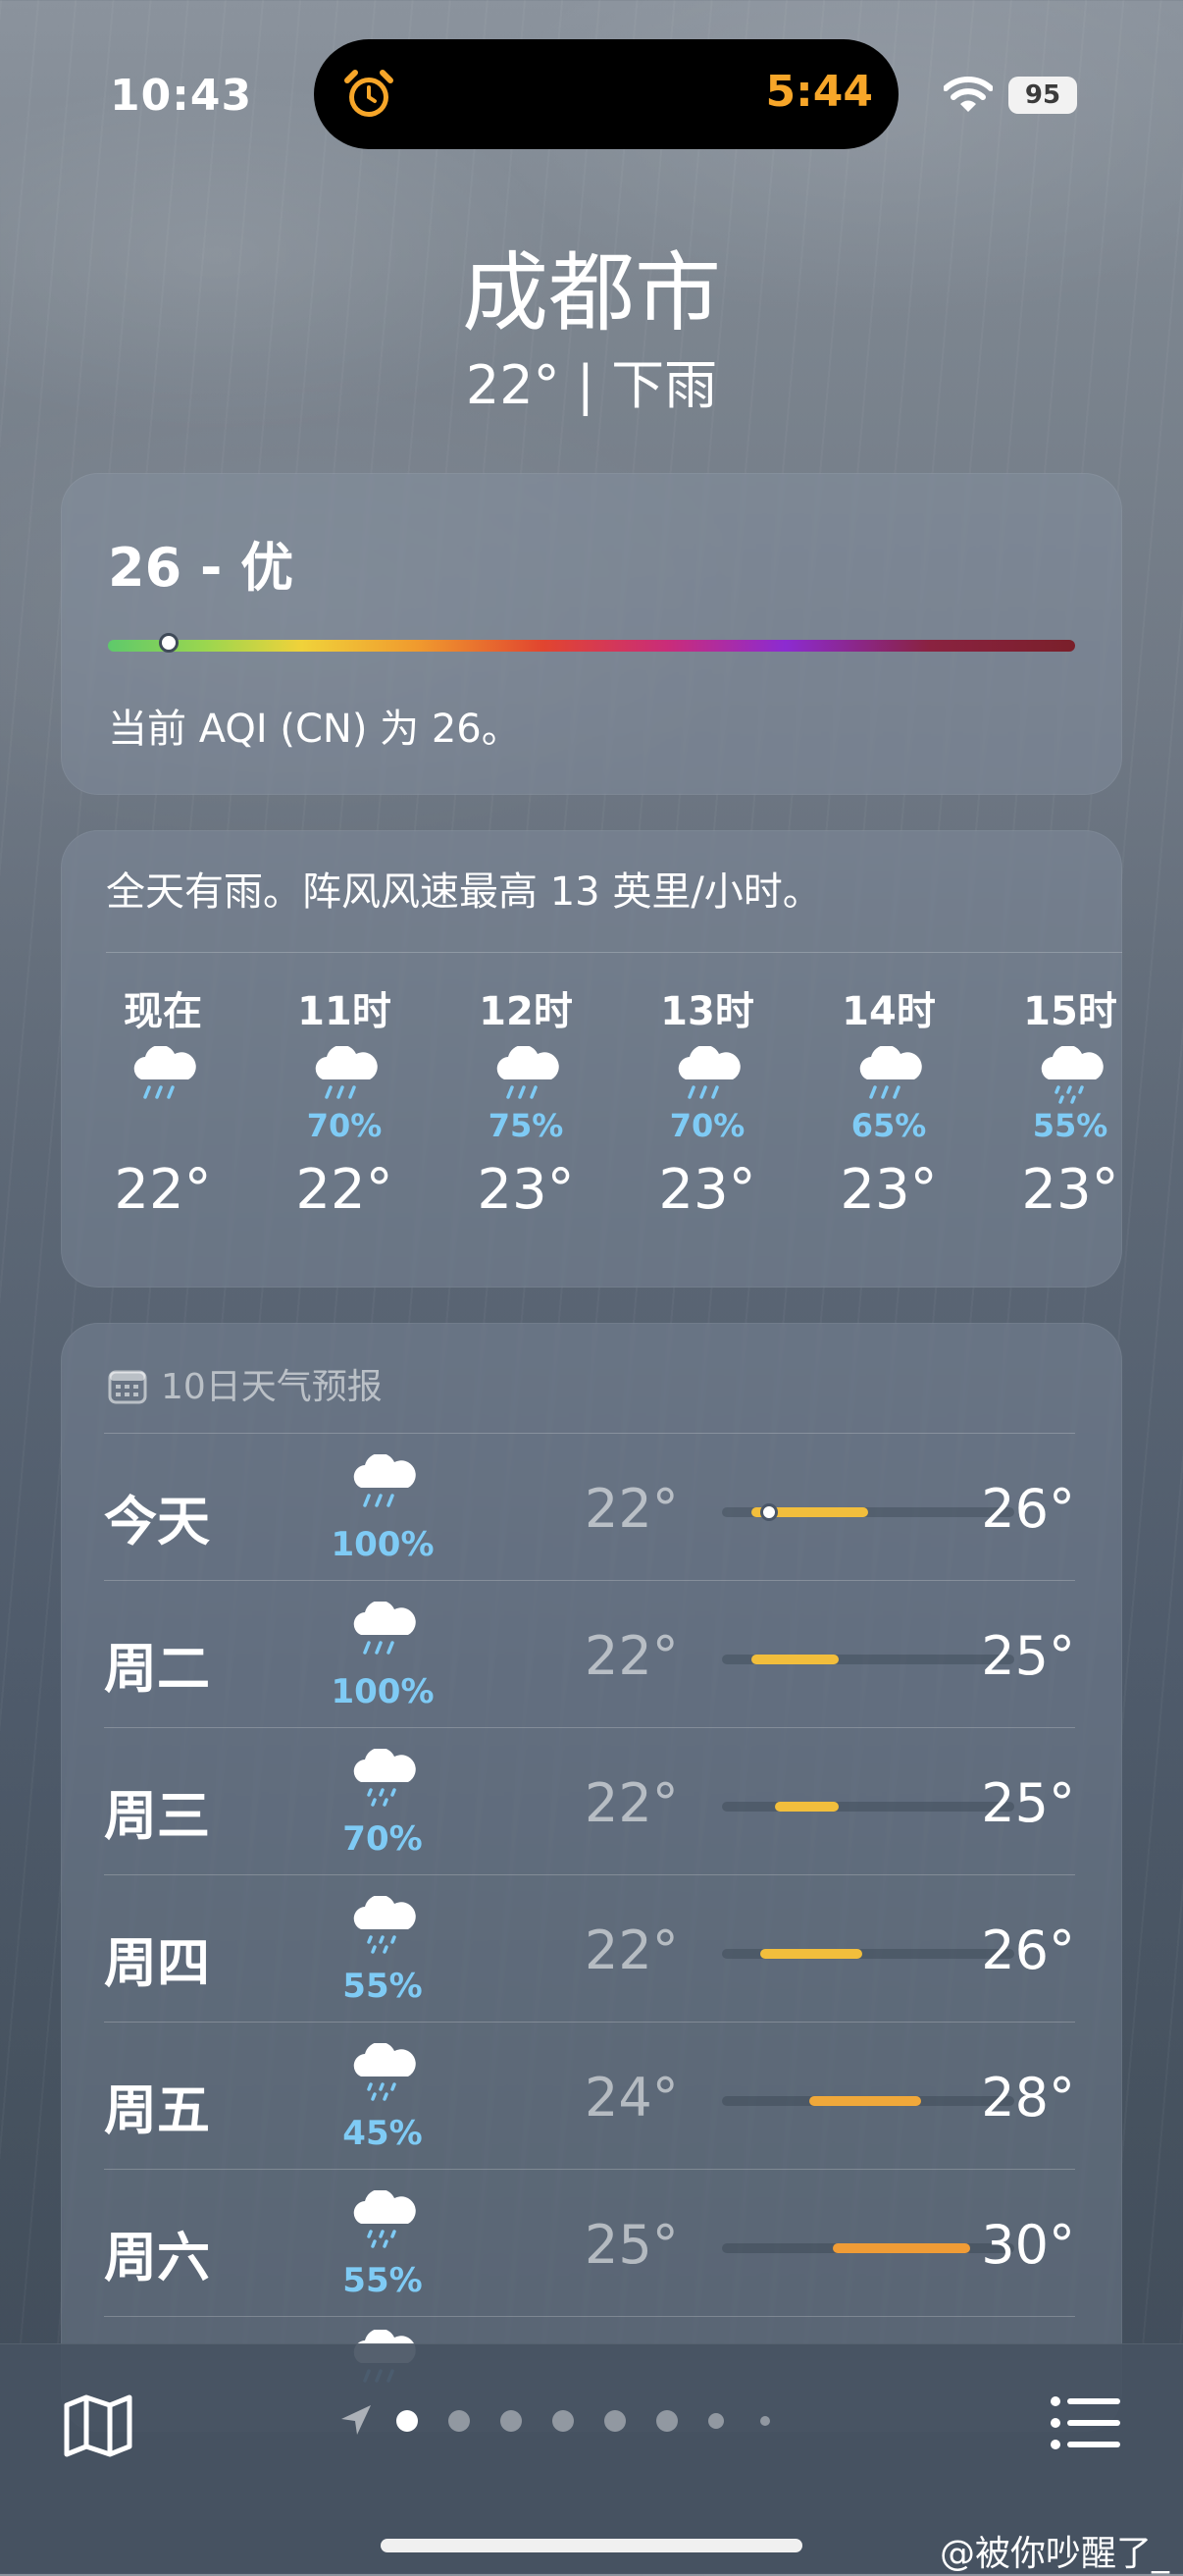  I want to click on hourly-description: 全天有雨。阵风风速最高 13 英里/小时。, so click(464, 892).